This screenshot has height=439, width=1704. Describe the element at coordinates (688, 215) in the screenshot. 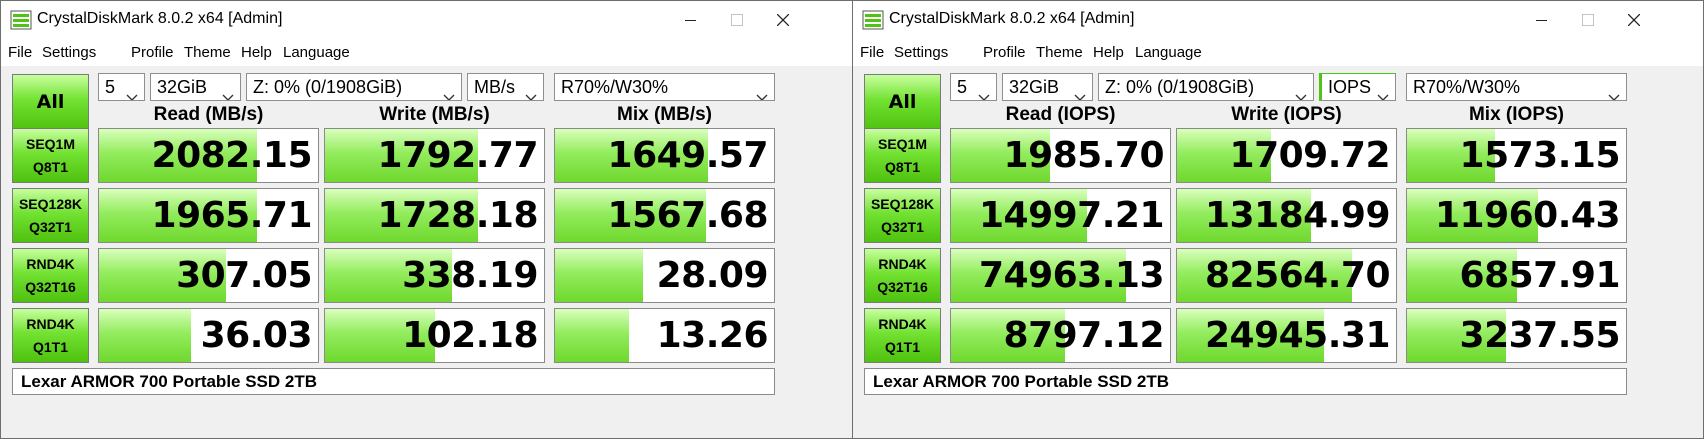

I see `score-value: 1567.68` at that location.